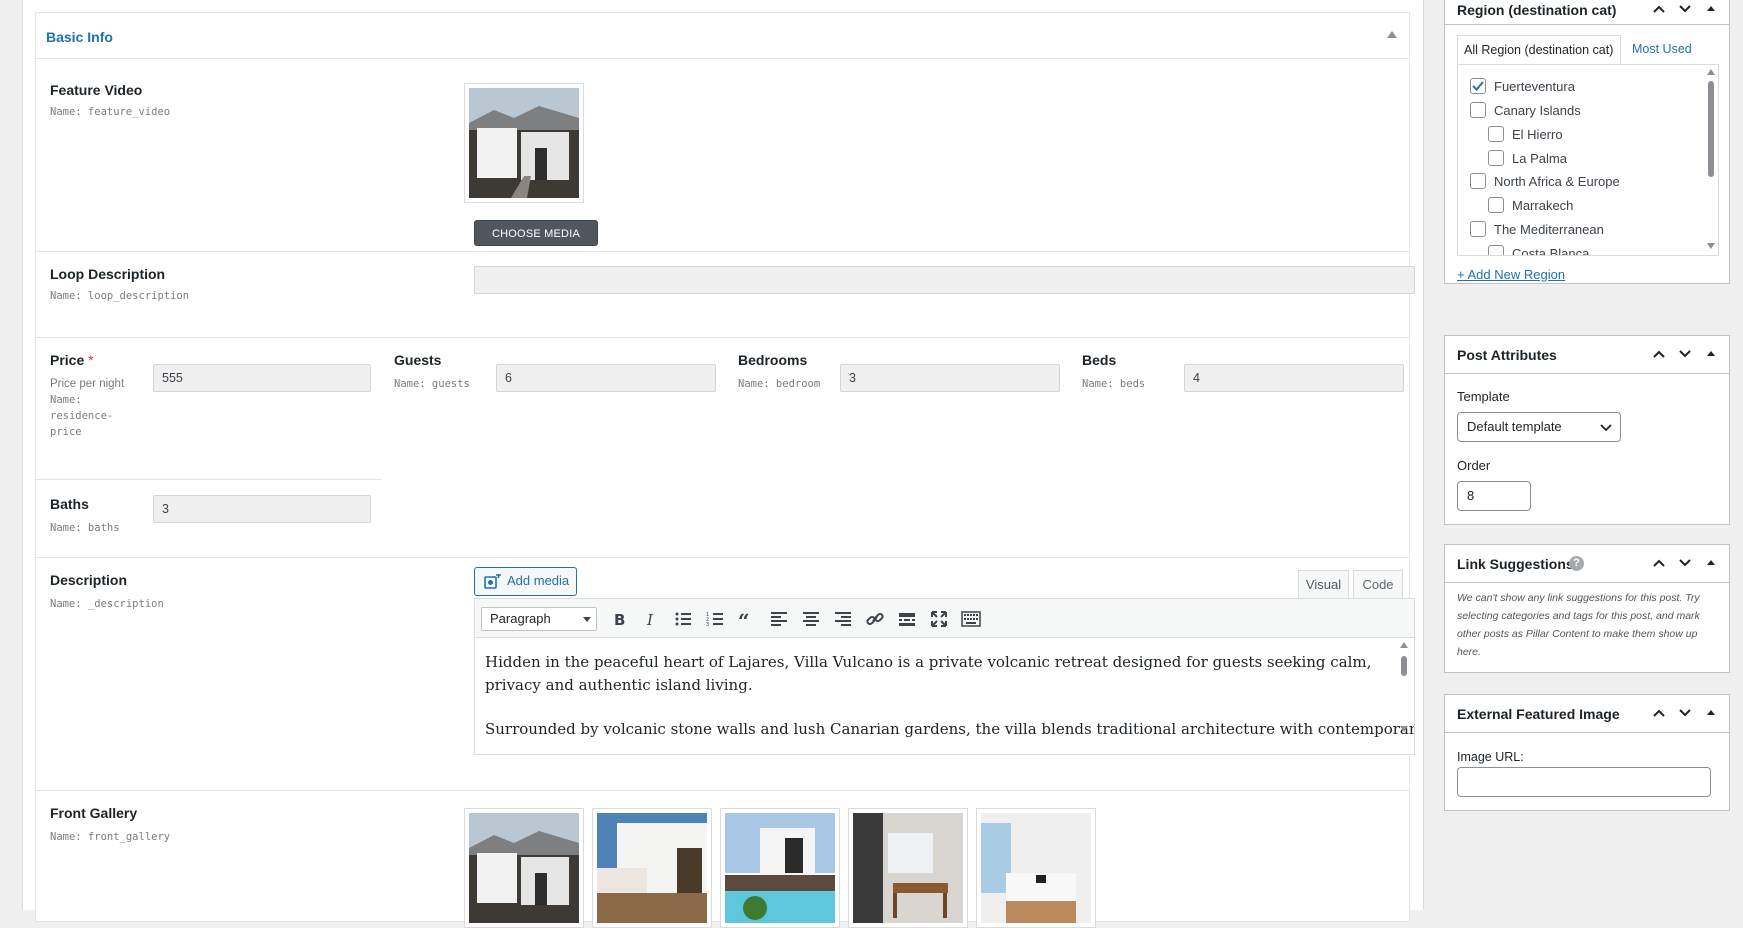 The height and width of the screenshot is (928, 1743). I want to click on add-new-region-link: + Add New Region, so click(1511, 274).